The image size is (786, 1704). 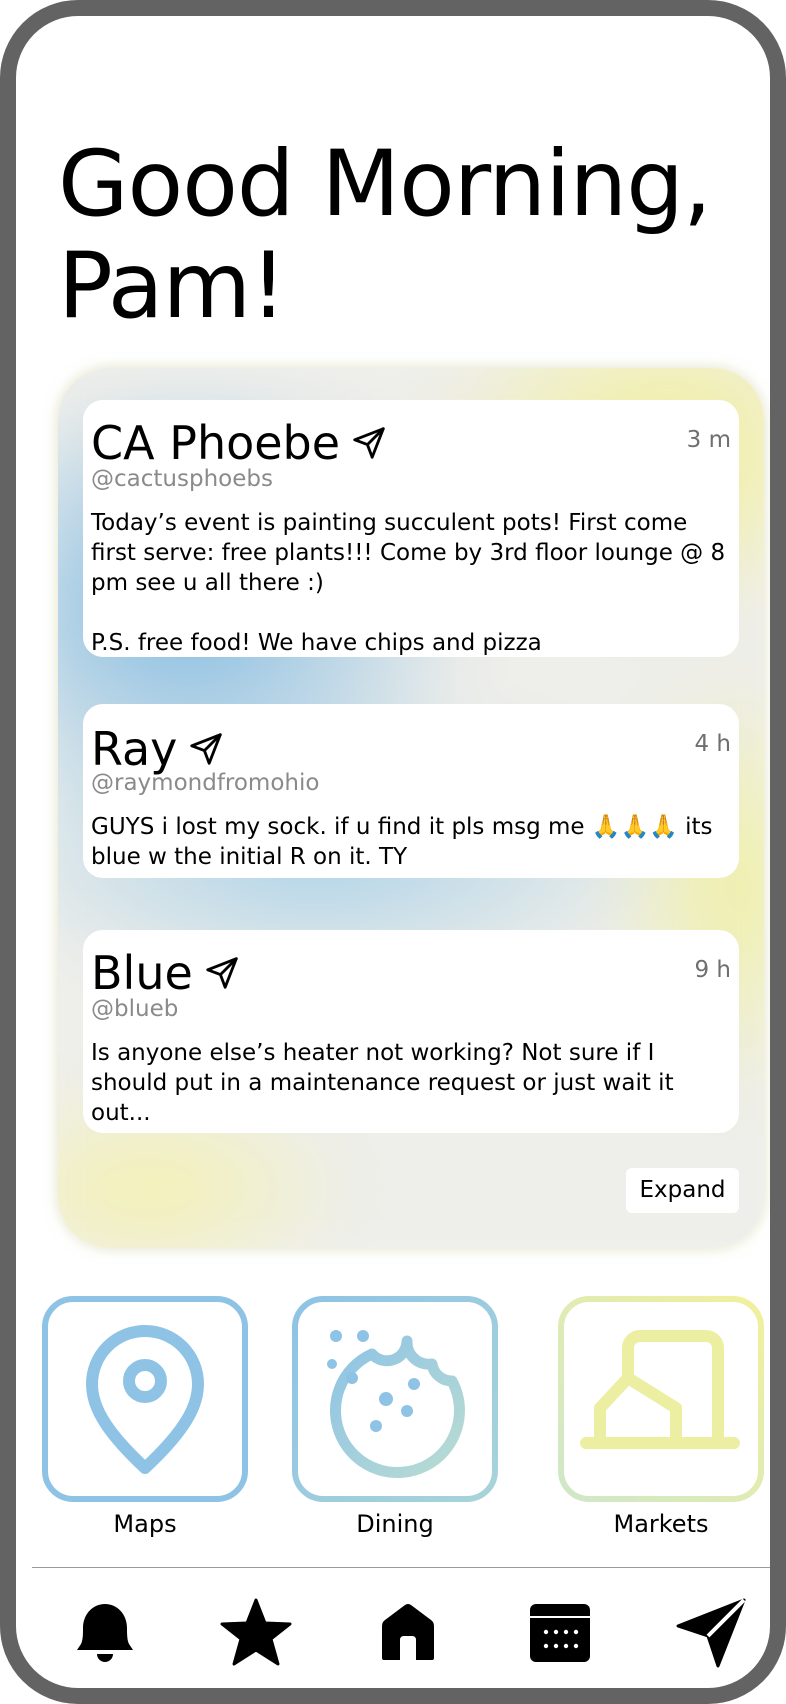 What do you see at coordinates (145, 1524) in the screenshot?
I see `maps-label: Maps` at bounding box center [145, 1524].